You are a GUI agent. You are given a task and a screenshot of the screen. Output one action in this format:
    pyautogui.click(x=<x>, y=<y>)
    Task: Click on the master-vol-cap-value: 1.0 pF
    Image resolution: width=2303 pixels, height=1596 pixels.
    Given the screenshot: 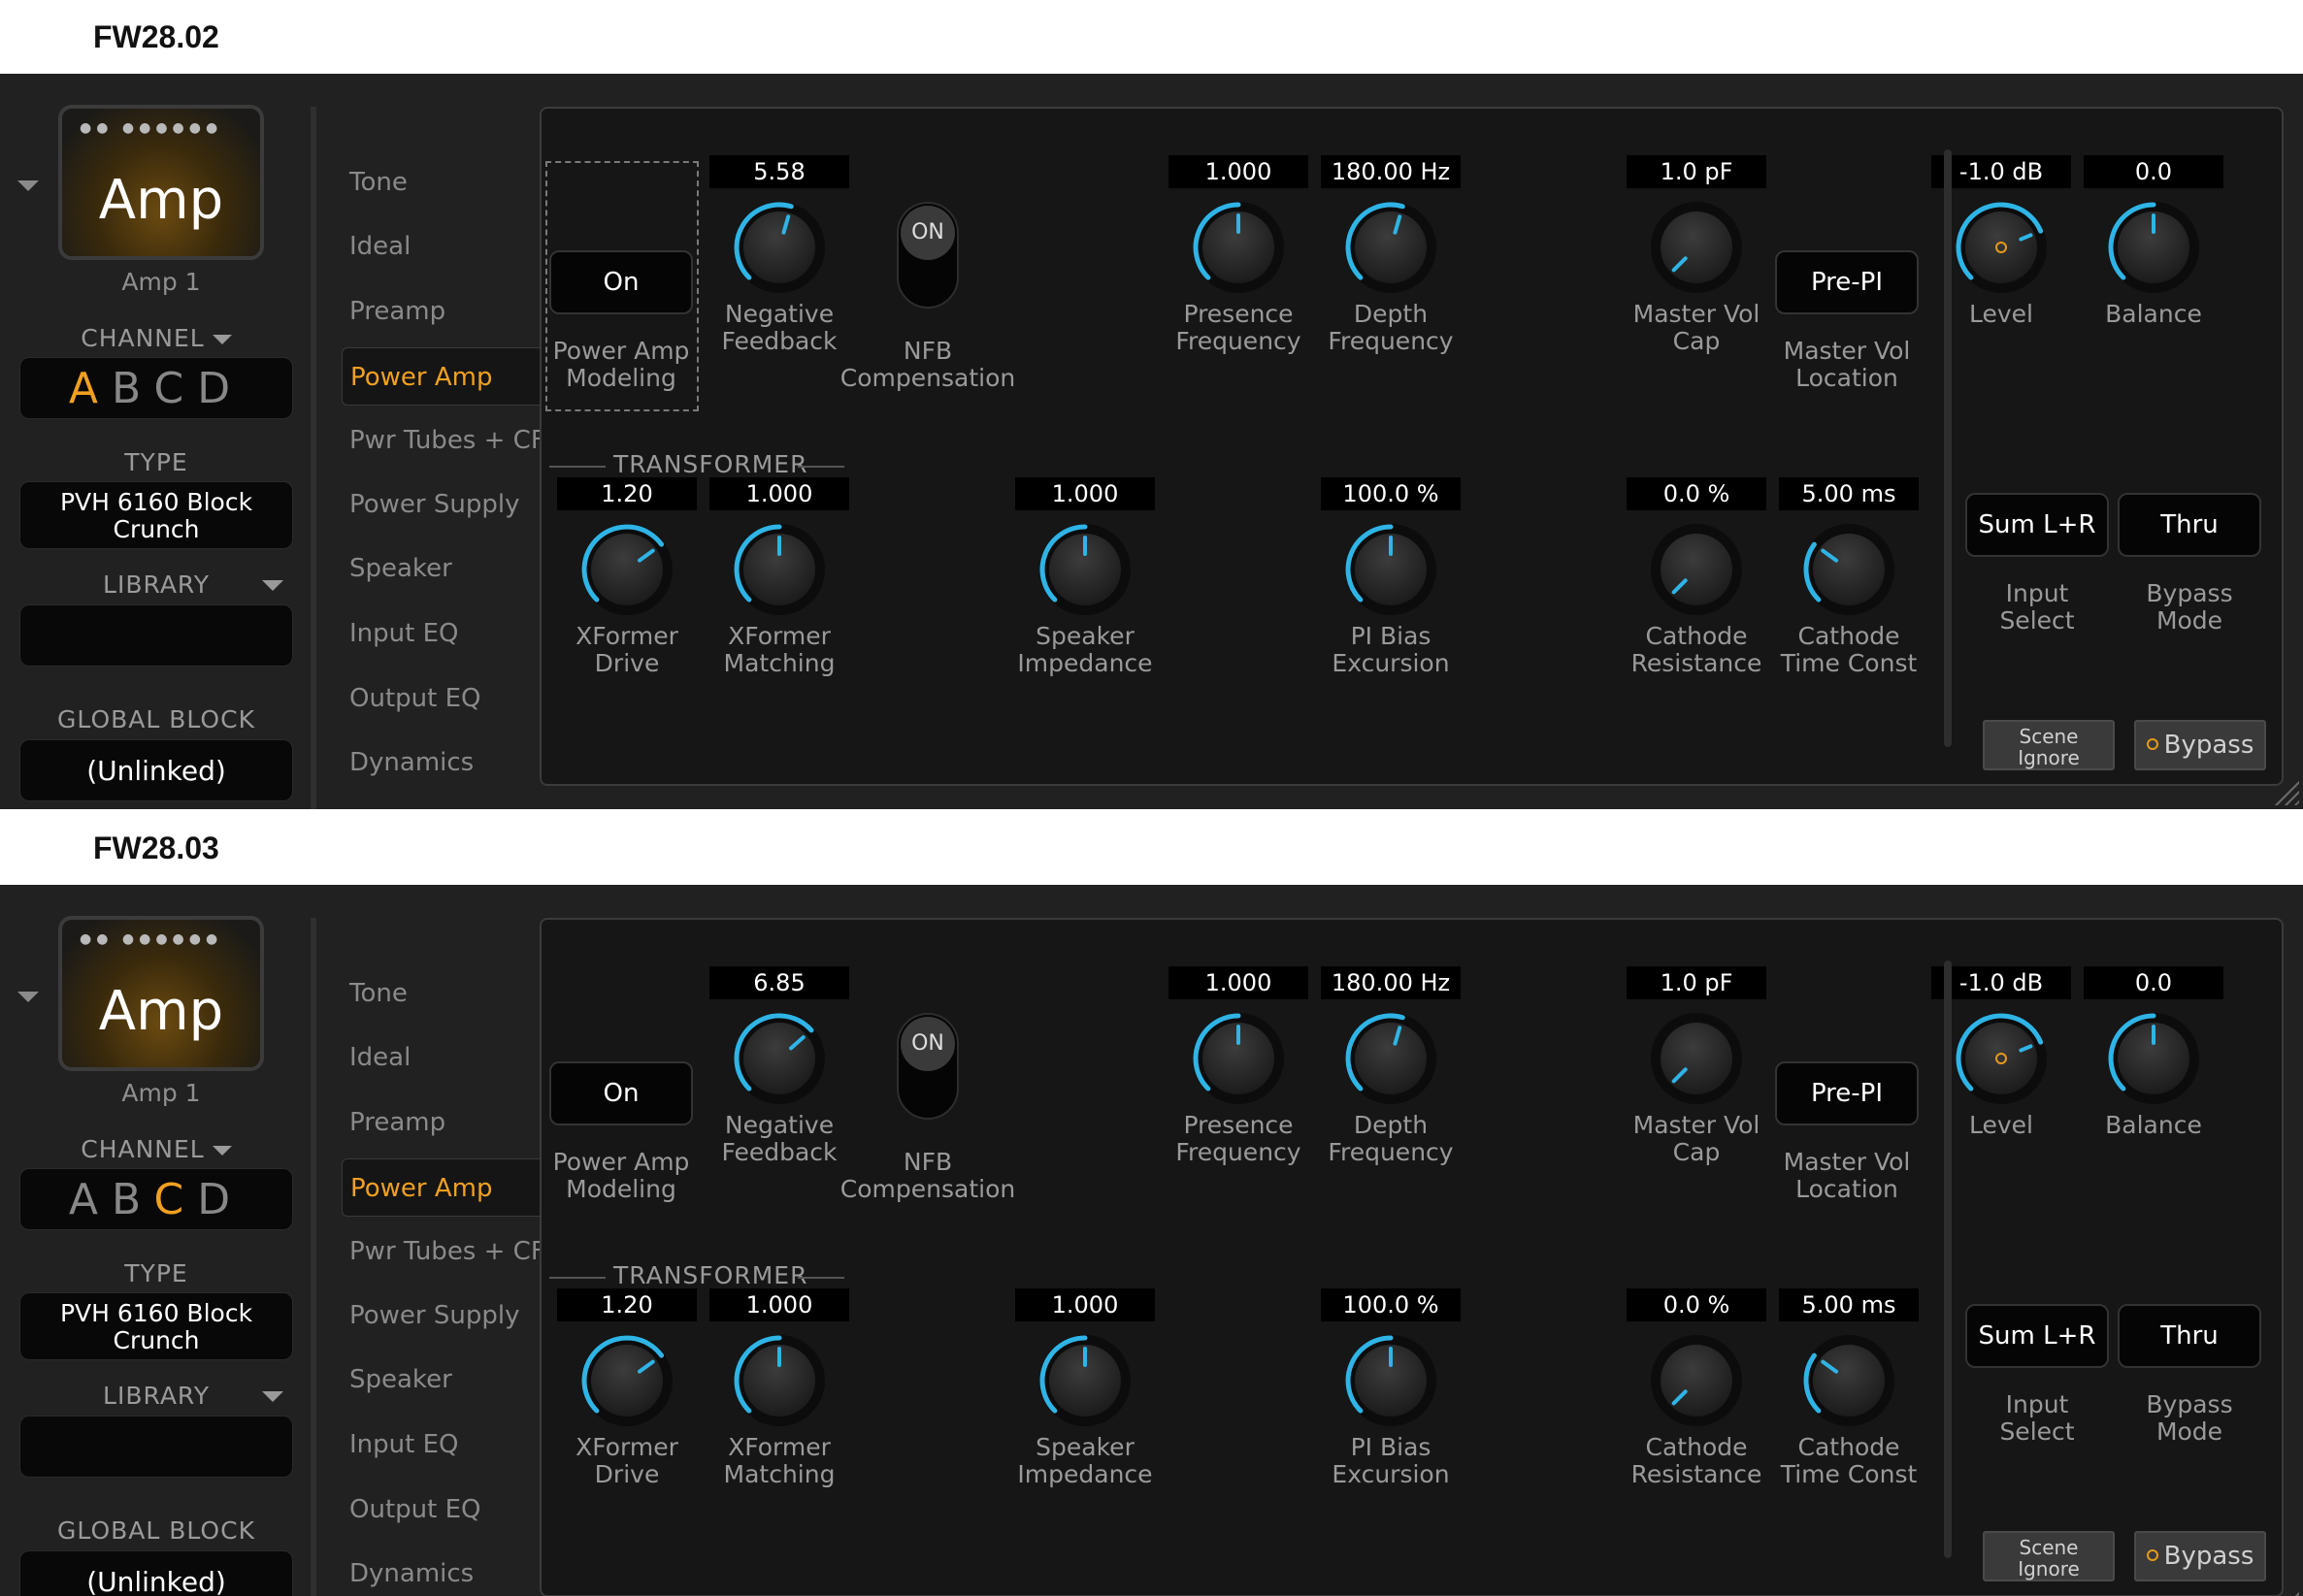 What is the action you would take?
    pyautogui.click(x=1696, y=982)
    